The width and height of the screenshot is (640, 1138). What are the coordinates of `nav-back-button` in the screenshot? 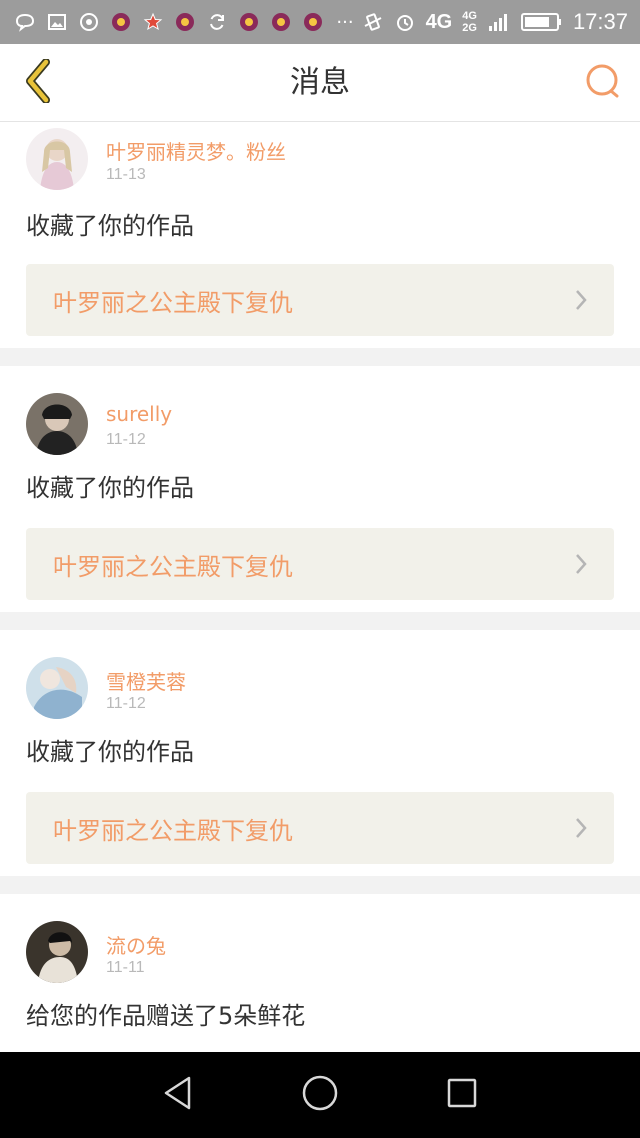 It's located at (178, 1095).